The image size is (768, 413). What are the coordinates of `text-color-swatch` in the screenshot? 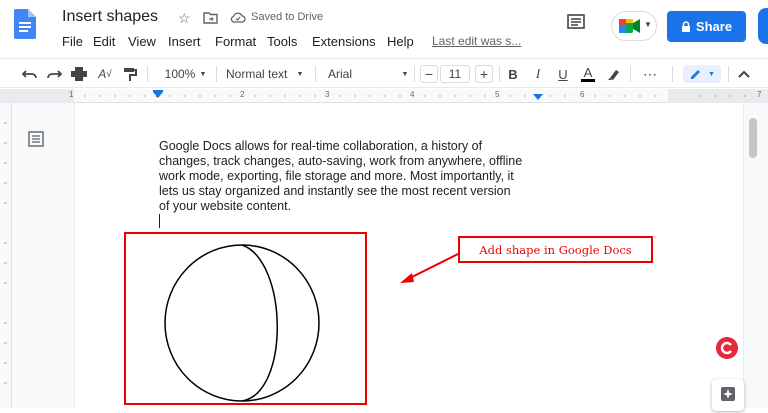 It's located at (588, 80).